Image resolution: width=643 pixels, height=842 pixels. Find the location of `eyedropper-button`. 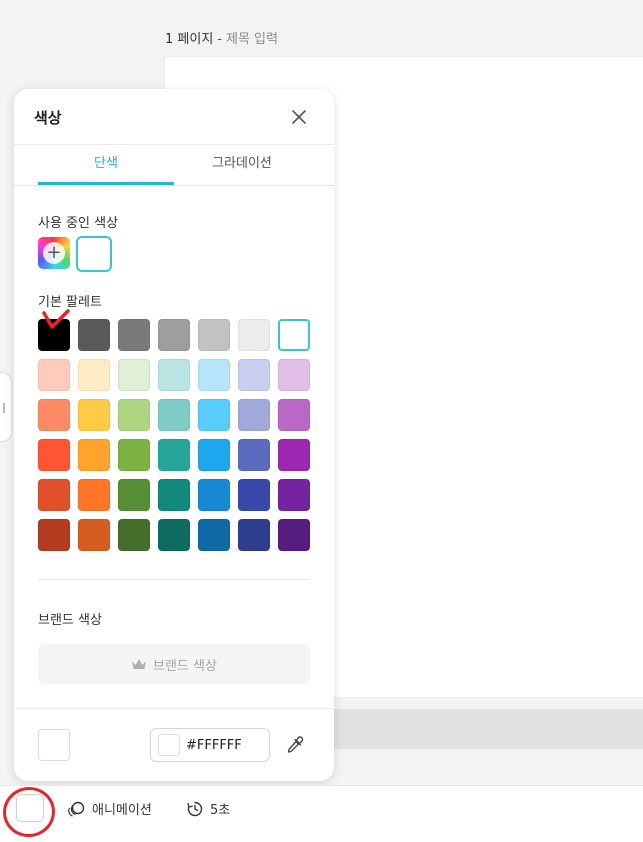

eyedropper-button is located at coordinates (295, 745).